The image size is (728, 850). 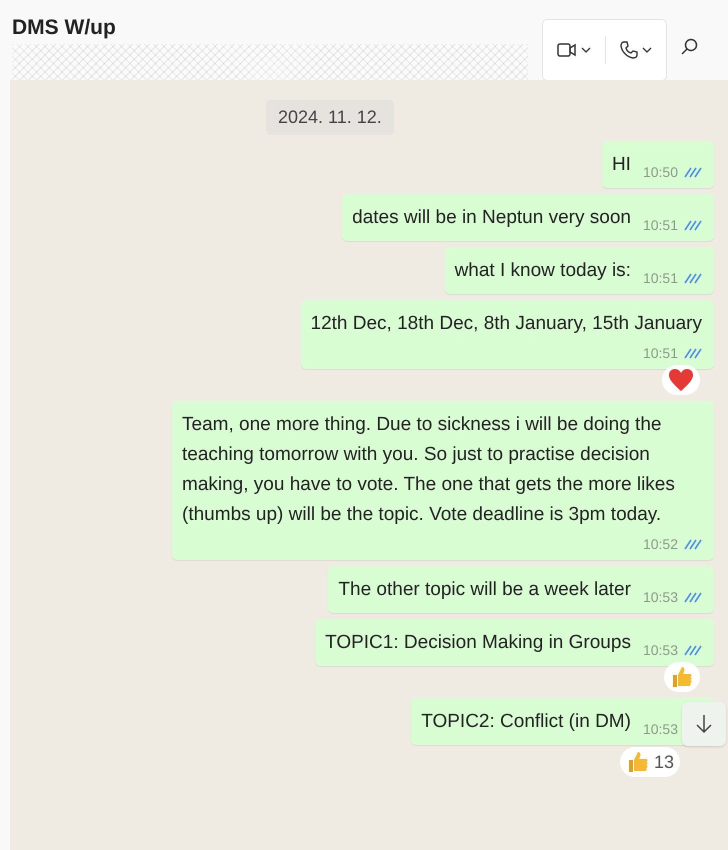 What do you see at coordinates (664, 762) in the screenshot?
I see `reaction-count: 13` at bounding box center [664, 762].